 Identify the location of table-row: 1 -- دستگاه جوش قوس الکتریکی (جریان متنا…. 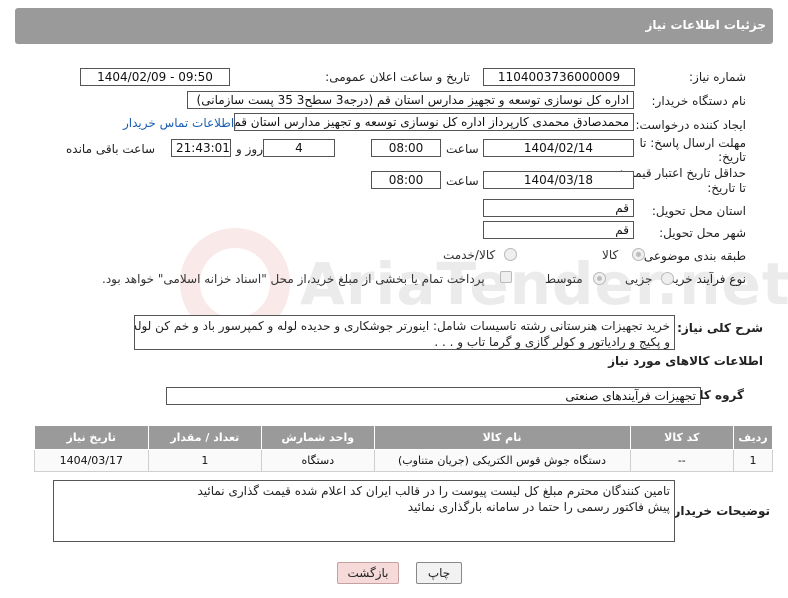
(403, 460).